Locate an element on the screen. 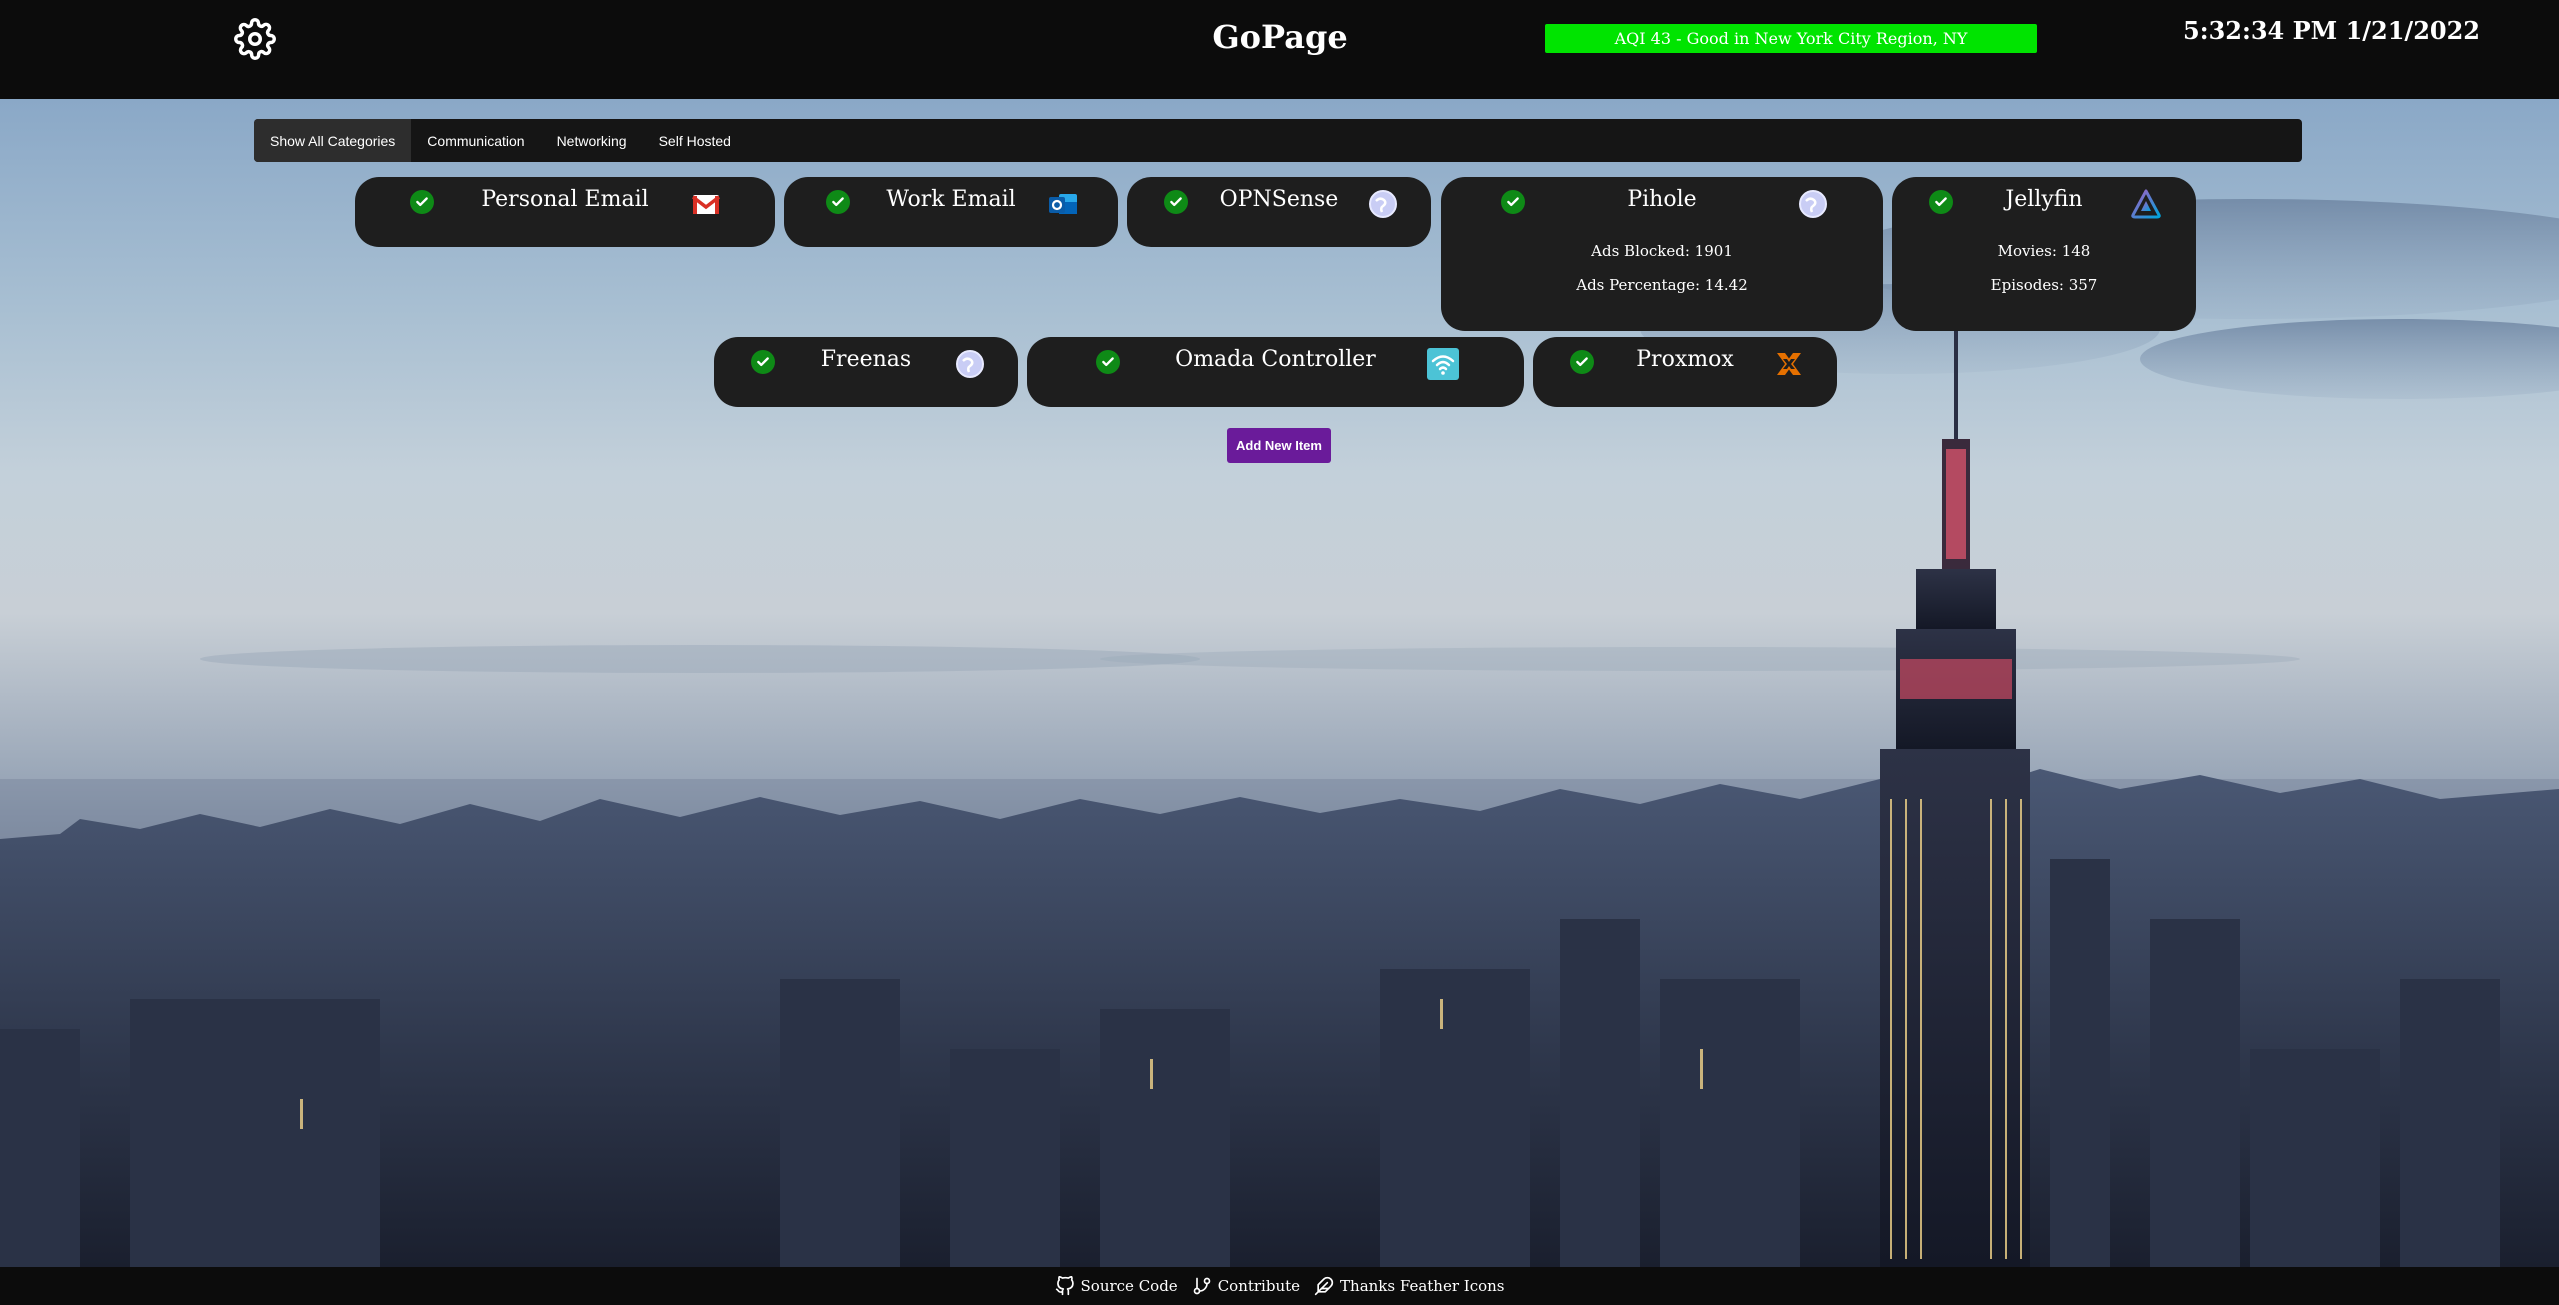 This screenshot has height=1305, width=2559. add-new-item-button: Add New Item is located at coordinates (1279, 445).